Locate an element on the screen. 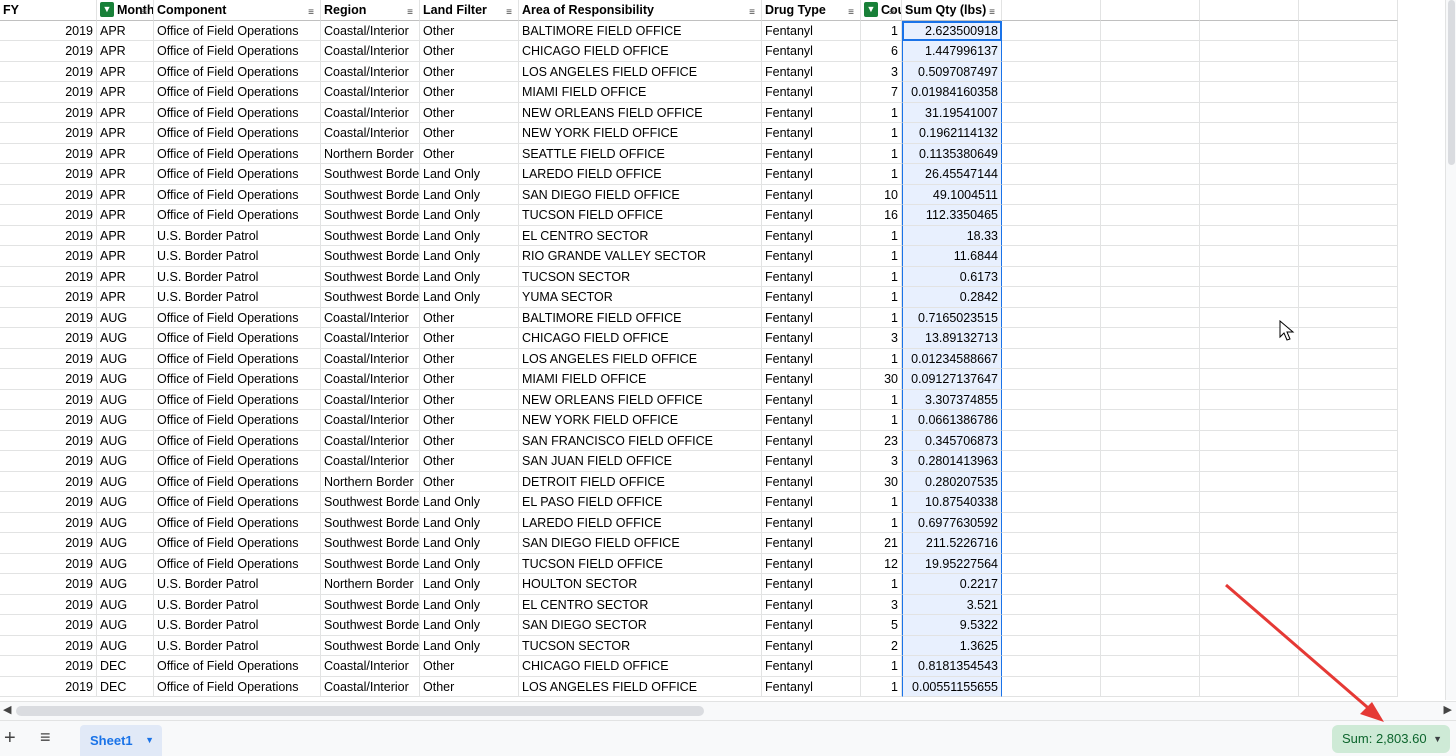 The height and width of the screenshot is (756, 1456). table-cell: Northern Border is located at coordinates (370, 153).